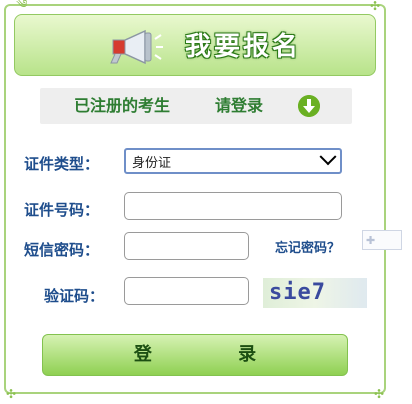  What do you see at coordinates (309, 106) in the screenshot?
I see `down-arrow-icon` at bounding box center [309, 106].